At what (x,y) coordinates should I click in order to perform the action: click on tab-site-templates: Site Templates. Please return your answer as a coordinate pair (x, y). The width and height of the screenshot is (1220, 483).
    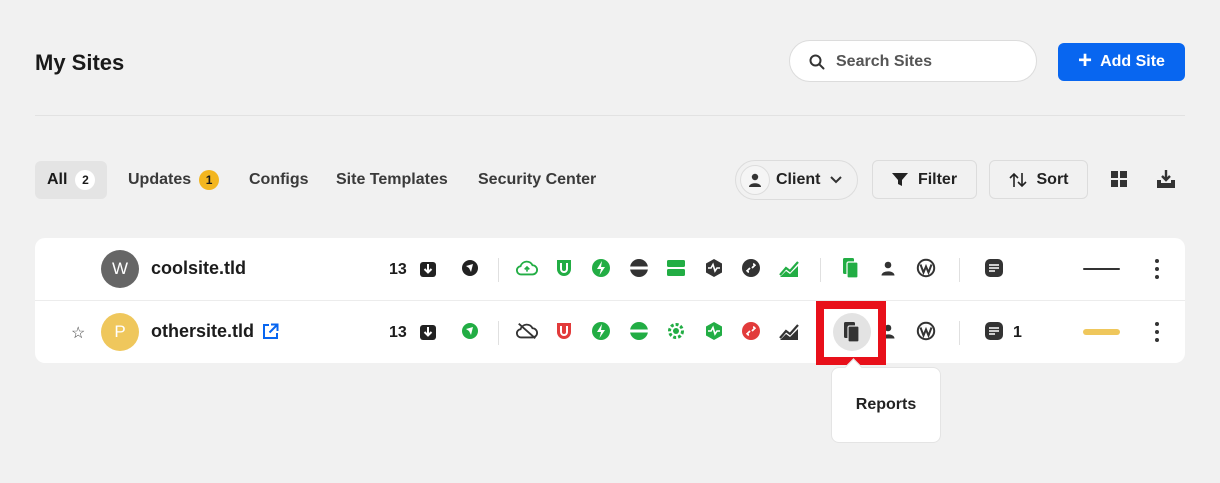
    Looking at the image, I should click on (392, 180).